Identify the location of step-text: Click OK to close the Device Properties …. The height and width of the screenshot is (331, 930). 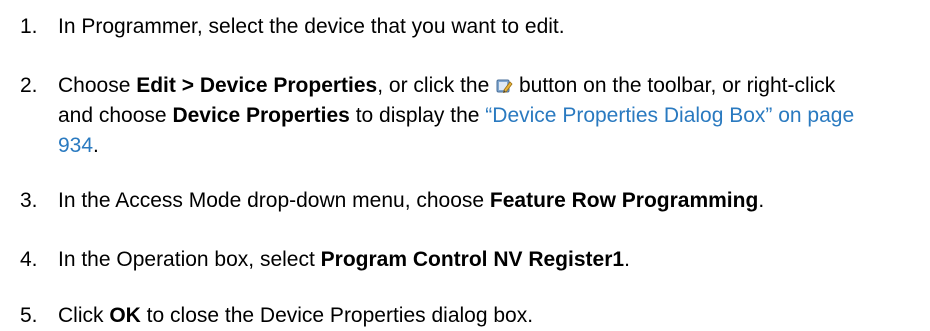
(296, 315).